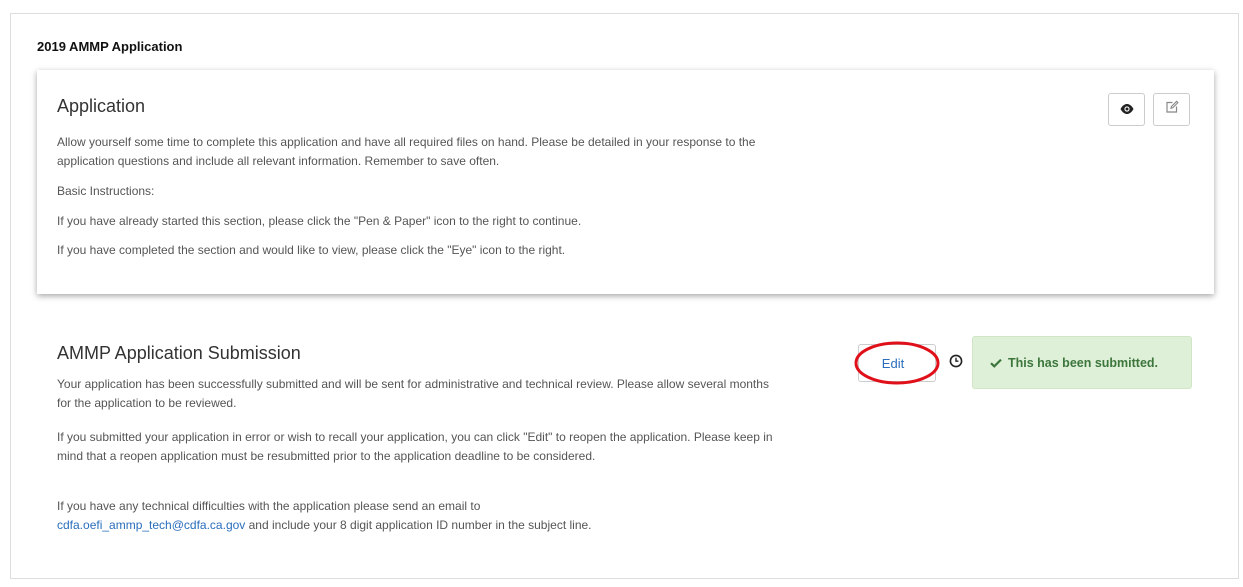  What do you see at coordinates (151, 525) in the screenshot?
I see `support-email-link: cdfa.oefi_ammp_tech@cdfa.ca.gov` at bounding box center [151, 525].